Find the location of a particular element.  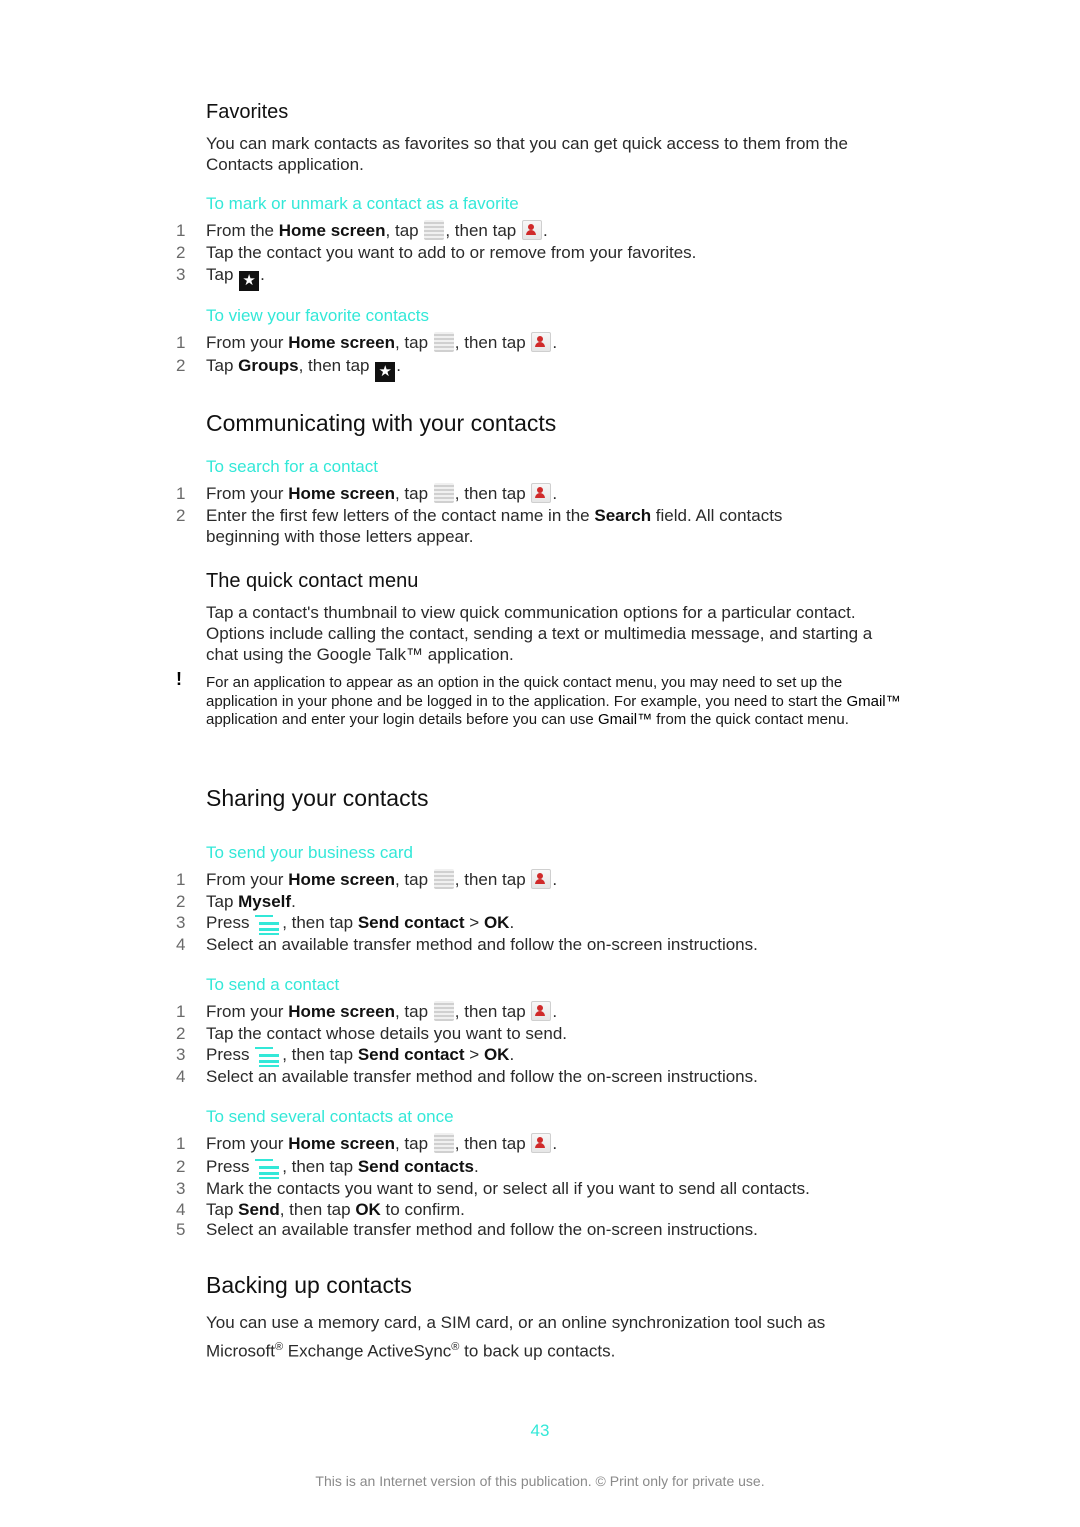

step: 2 Press , then tap Send contacts. is located at coordinates (536, 1167).